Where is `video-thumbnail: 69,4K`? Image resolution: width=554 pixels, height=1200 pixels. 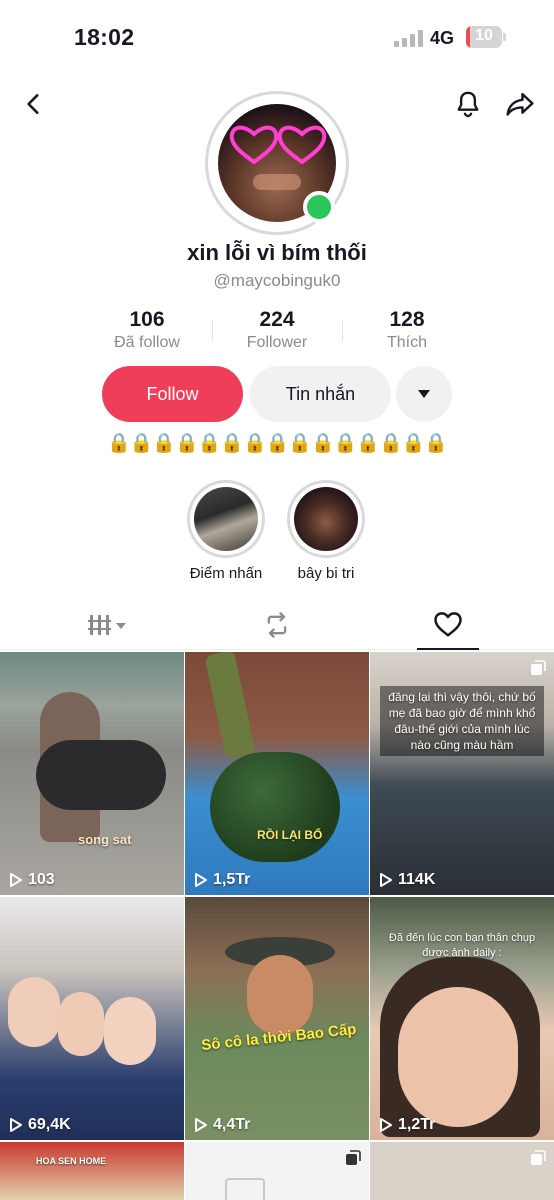
video-thumbnail: 69,4K is located at coordinates (92, 1018).